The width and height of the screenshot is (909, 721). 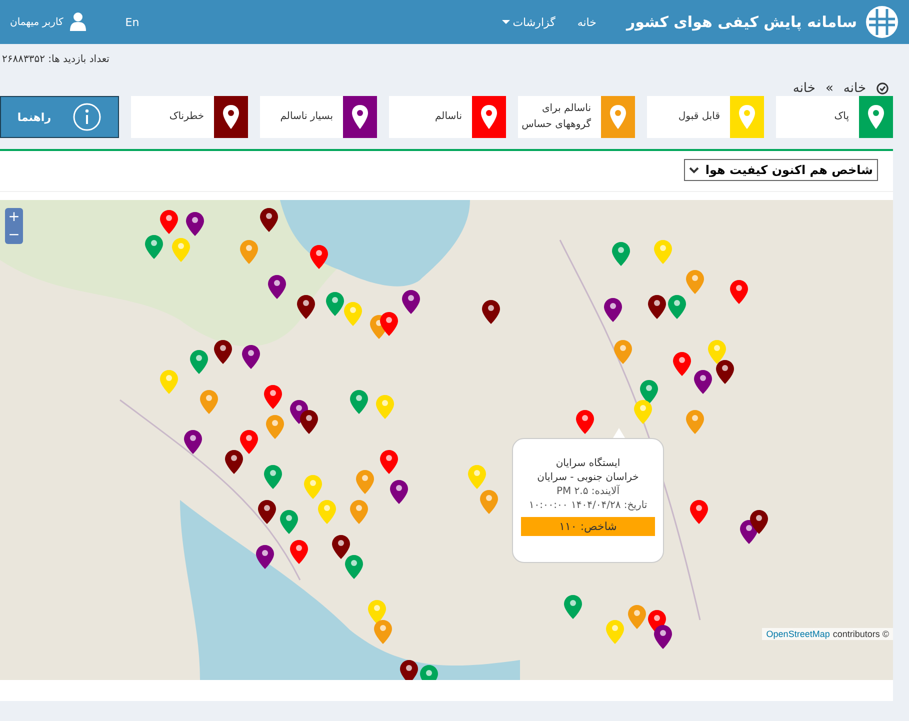 I want to click on pollutant-text: آلاینده: PM ۲.۵, so click(x=588, y=492).